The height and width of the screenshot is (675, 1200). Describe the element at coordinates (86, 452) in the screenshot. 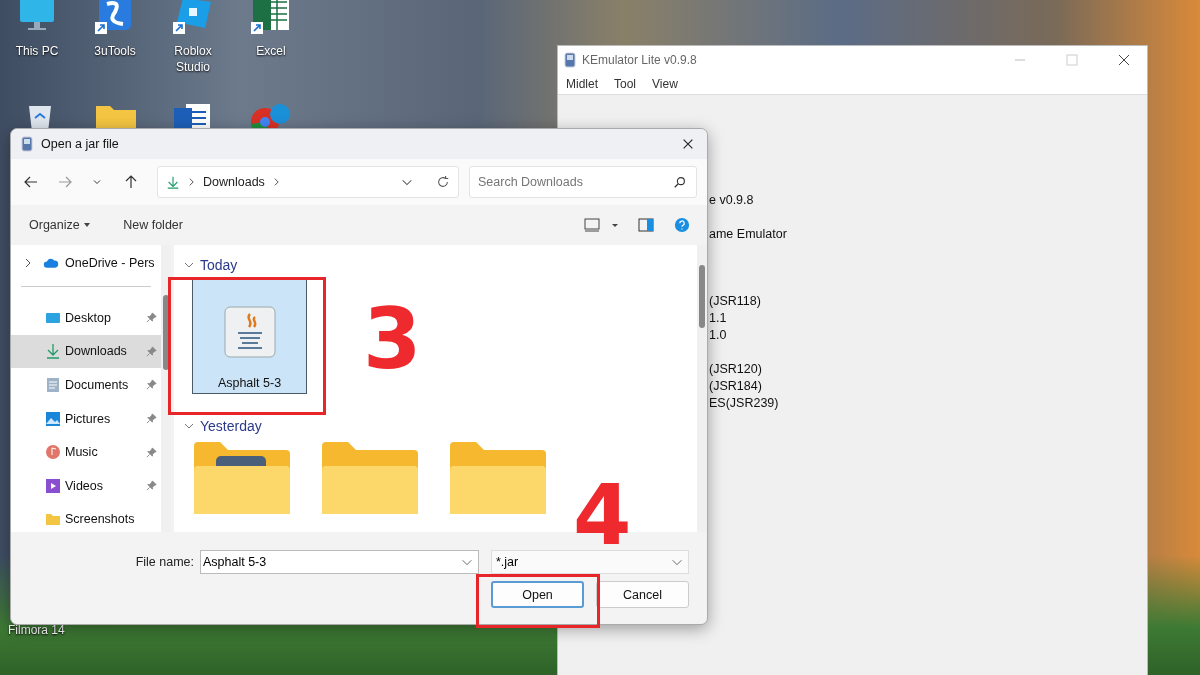

I see `nav-item: Music` at that location.